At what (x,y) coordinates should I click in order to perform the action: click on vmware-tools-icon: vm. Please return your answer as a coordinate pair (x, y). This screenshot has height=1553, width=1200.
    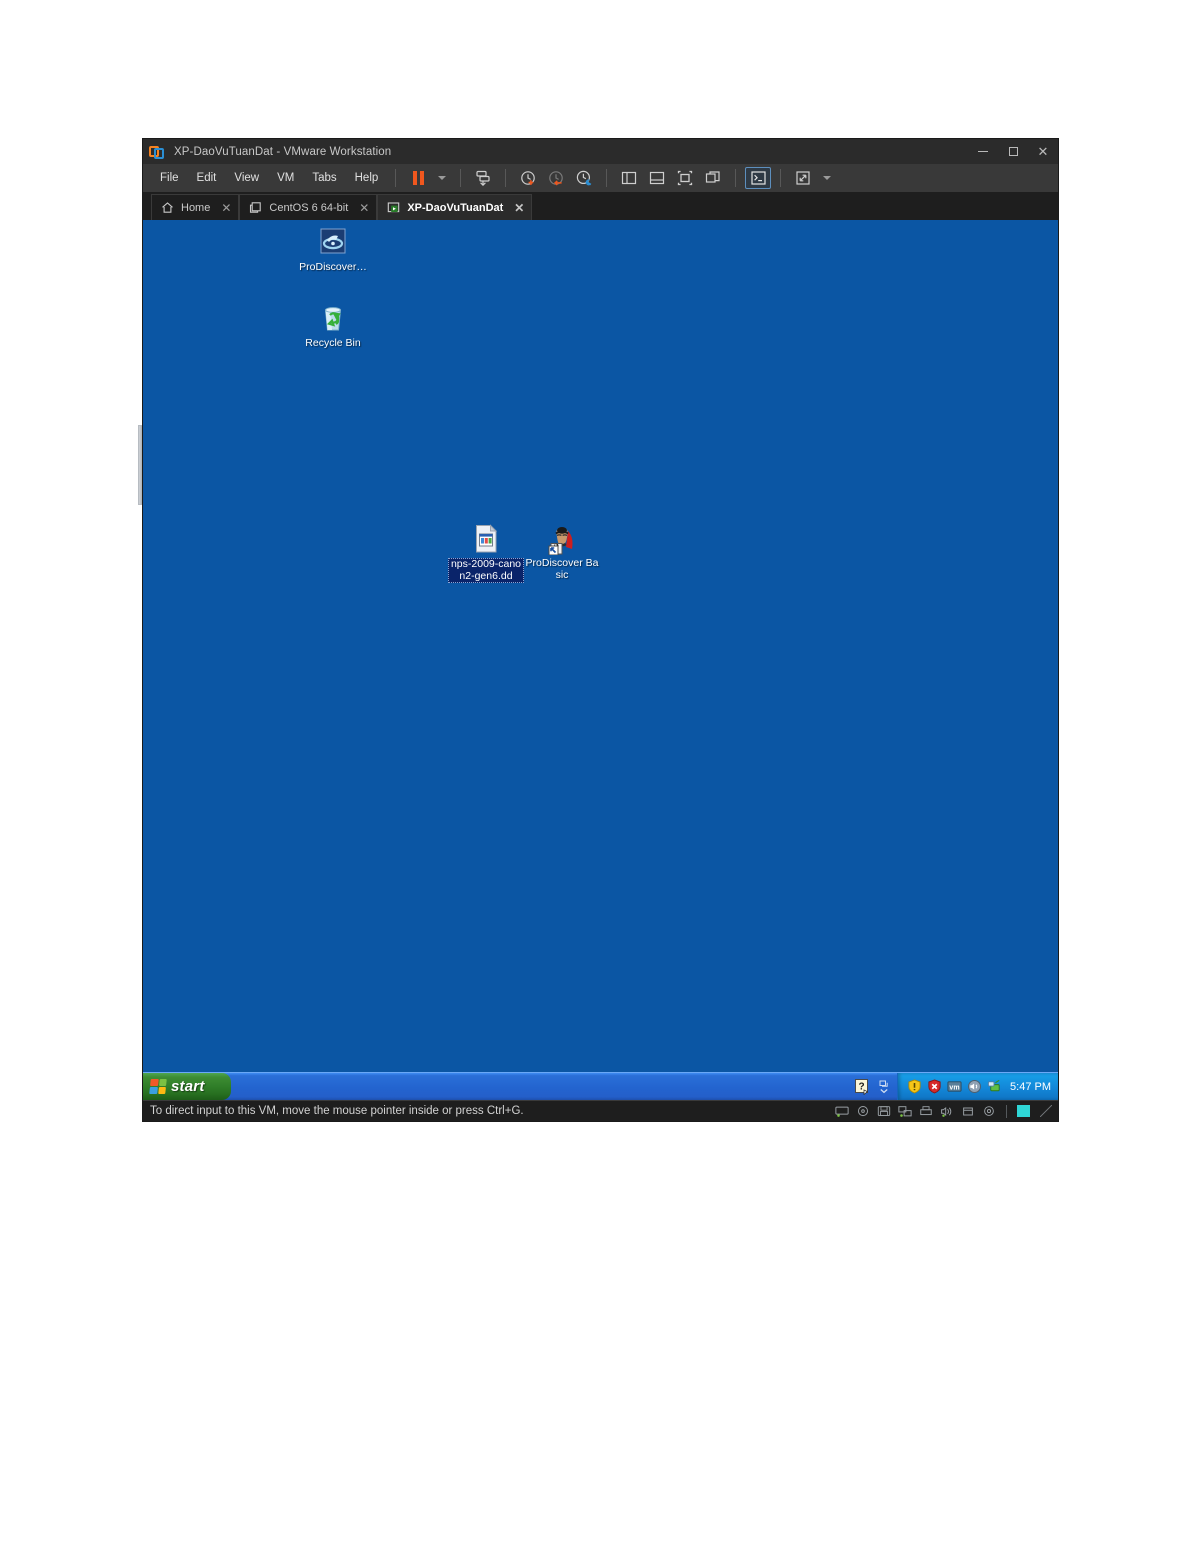
    Looking at the image, I should click on (954, 1086).